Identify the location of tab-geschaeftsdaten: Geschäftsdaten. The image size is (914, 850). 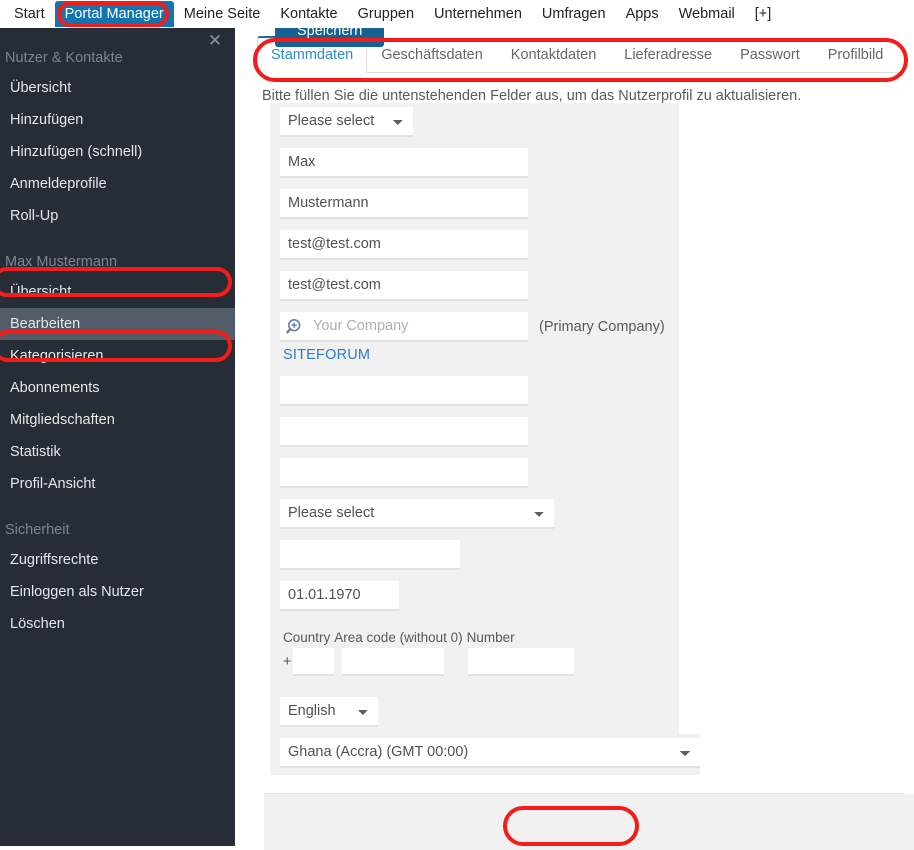
(432, 55).